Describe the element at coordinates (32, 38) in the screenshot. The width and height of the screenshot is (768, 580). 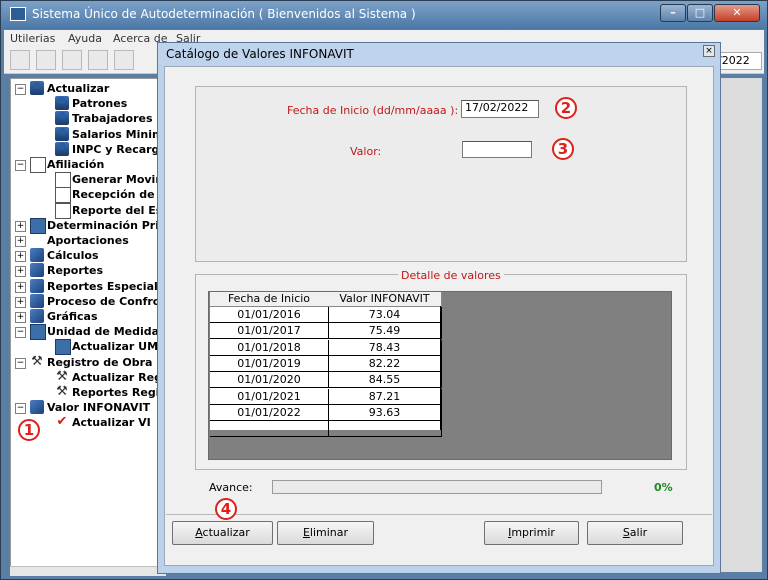
I see `menu-utilerias: Utilerias` at that location.